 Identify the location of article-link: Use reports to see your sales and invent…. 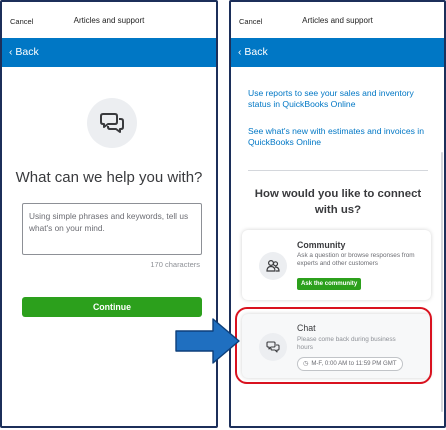
(338, 98).